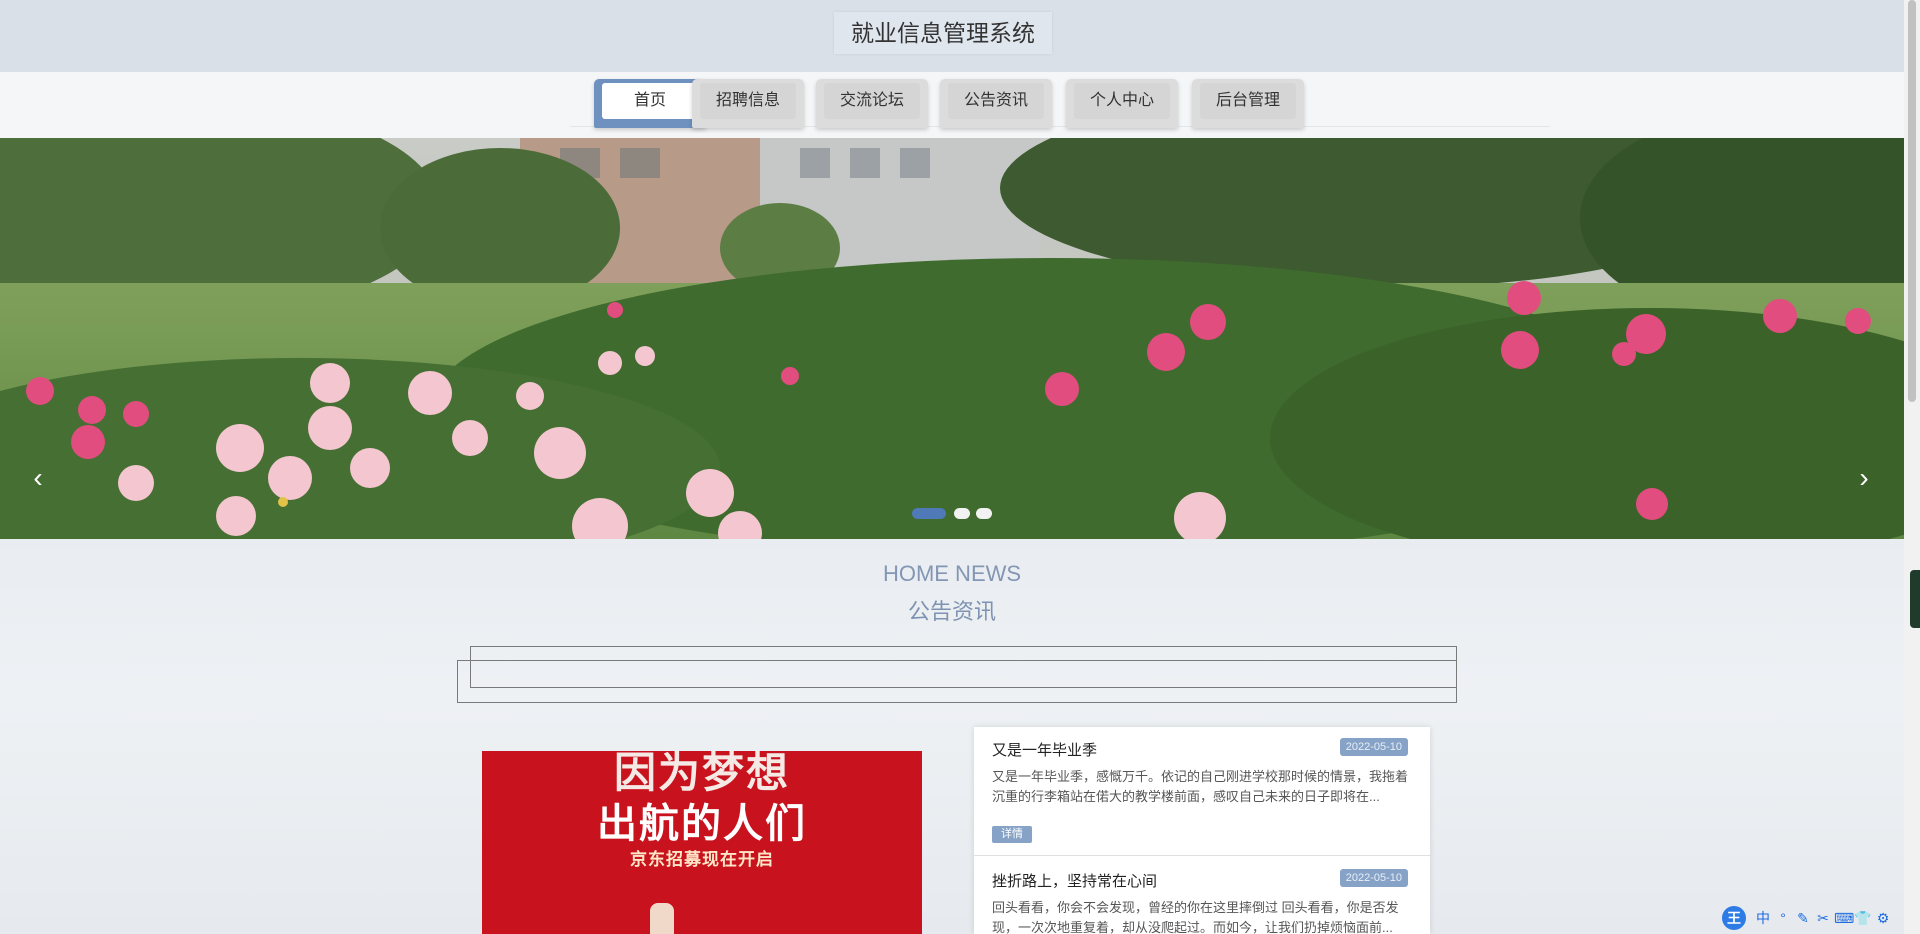  Describe the element at coordinates (1844, 918) in the screenshot. I see `ime-keyboard-icon: ⌨` at that location.